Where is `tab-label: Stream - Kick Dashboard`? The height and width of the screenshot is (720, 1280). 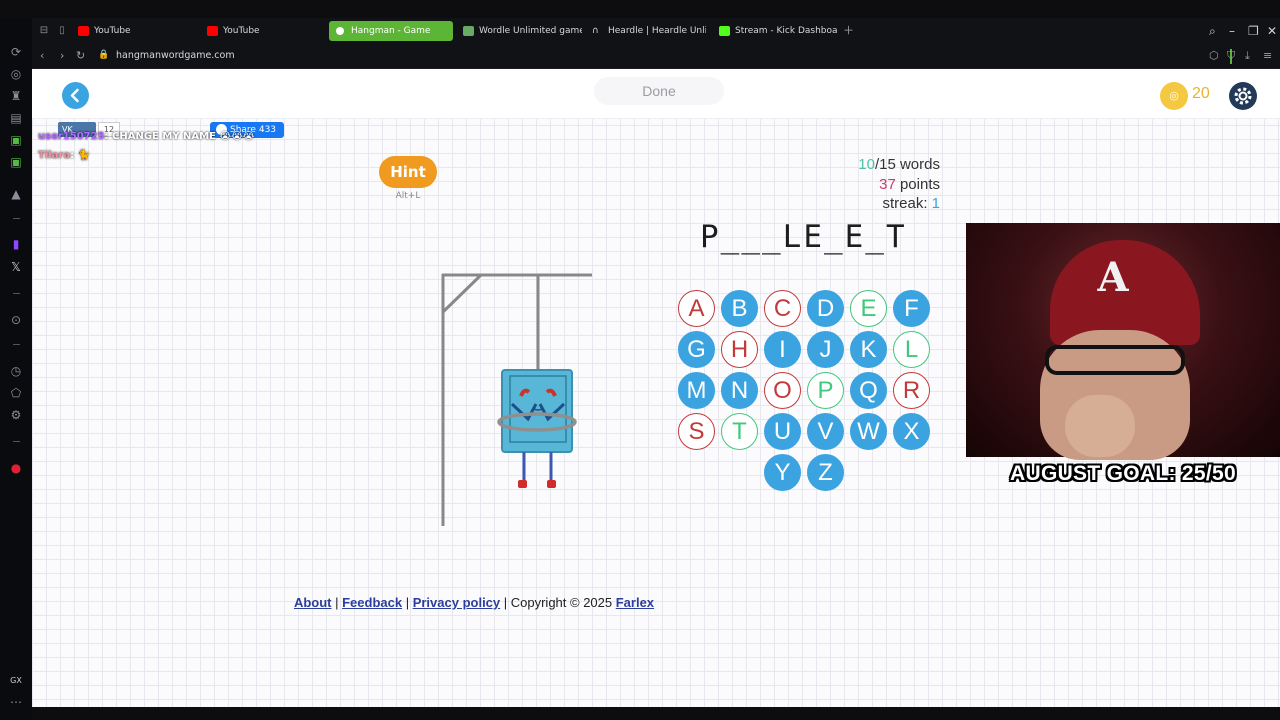
tab-label: Stream - Kick Dashboard is located at coordinates (786, 31).